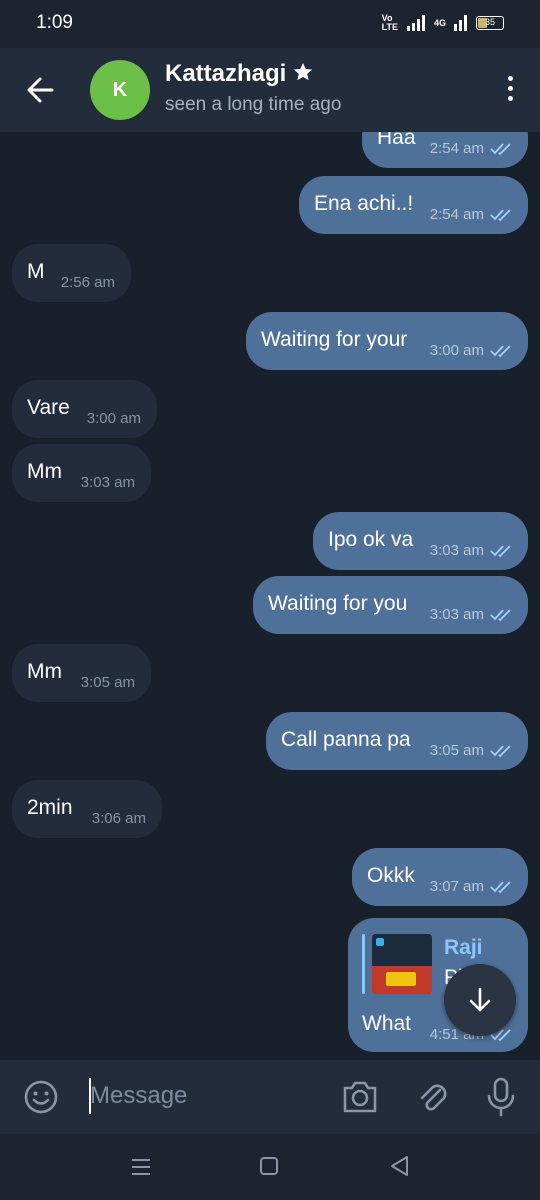  I want to click on message-outgoing: Call panna pa 3:05 am, so click(397, 741).